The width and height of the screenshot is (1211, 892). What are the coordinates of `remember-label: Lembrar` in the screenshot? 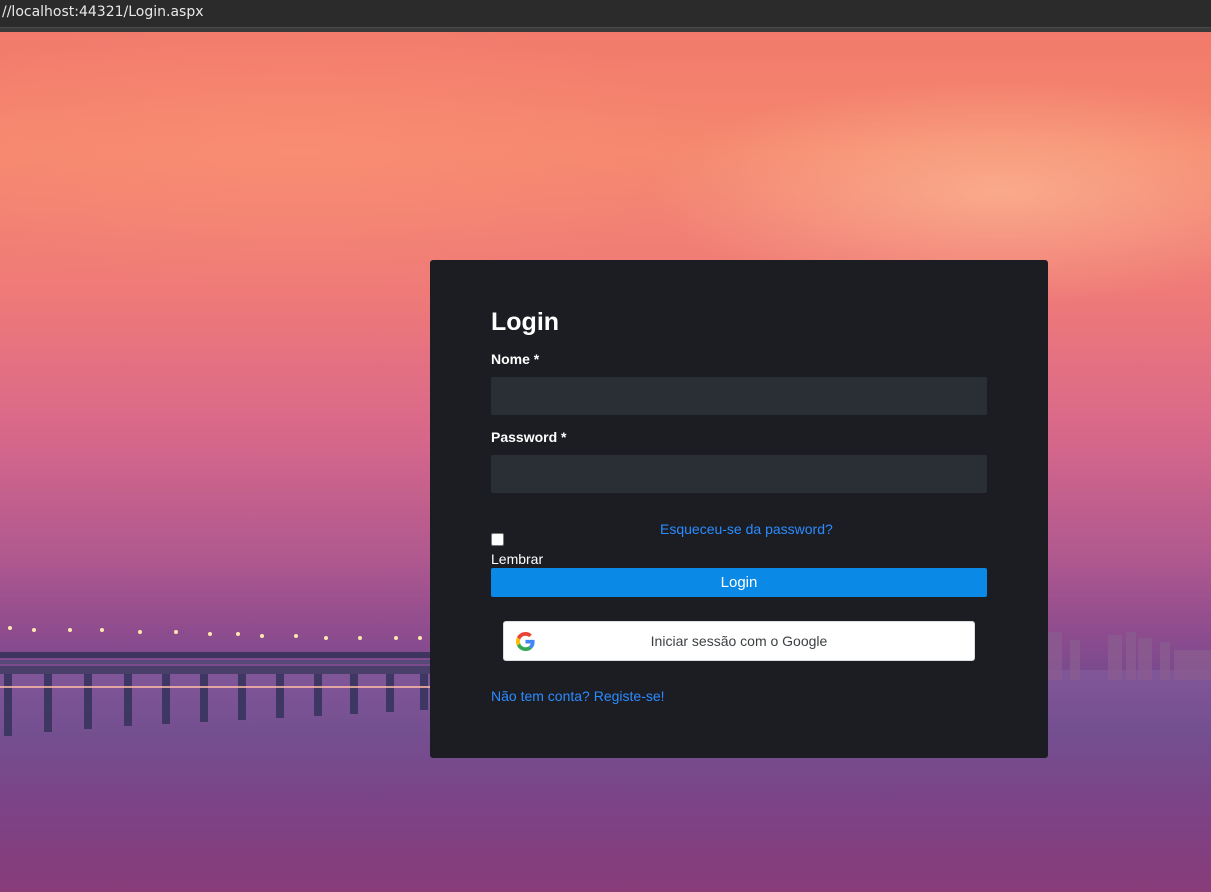 It's located at (517, 559).